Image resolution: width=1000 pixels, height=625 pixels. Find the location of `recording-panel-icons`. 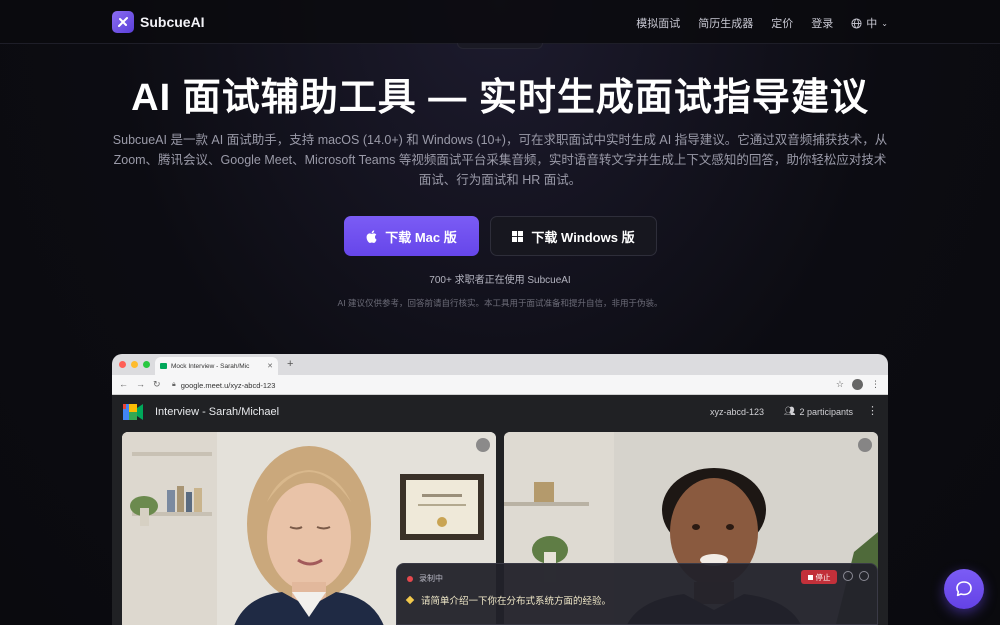

recording-panel-icons is located at coordinates (856, 576).